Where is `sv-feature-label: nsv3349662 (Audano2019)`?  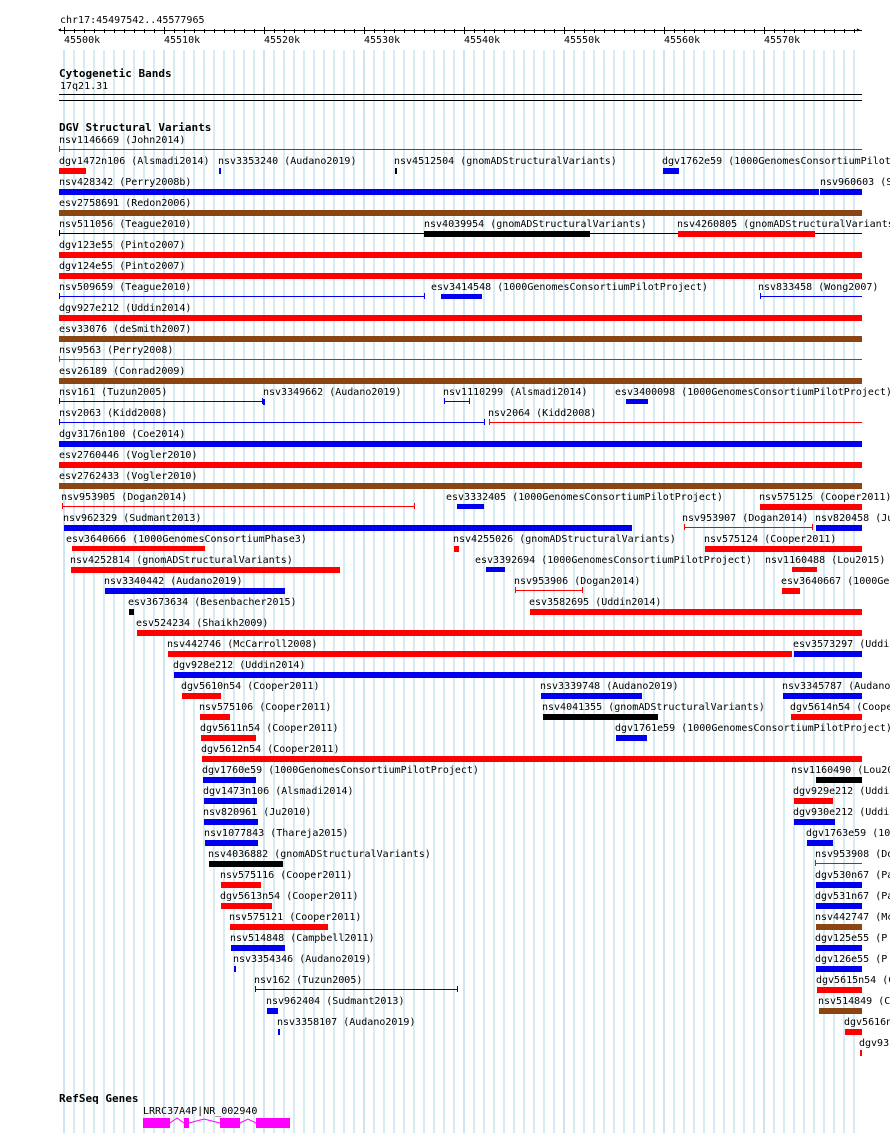 sv-feature-label: nsv3349662 (Audano2019) is located at coordinates (332, 392).